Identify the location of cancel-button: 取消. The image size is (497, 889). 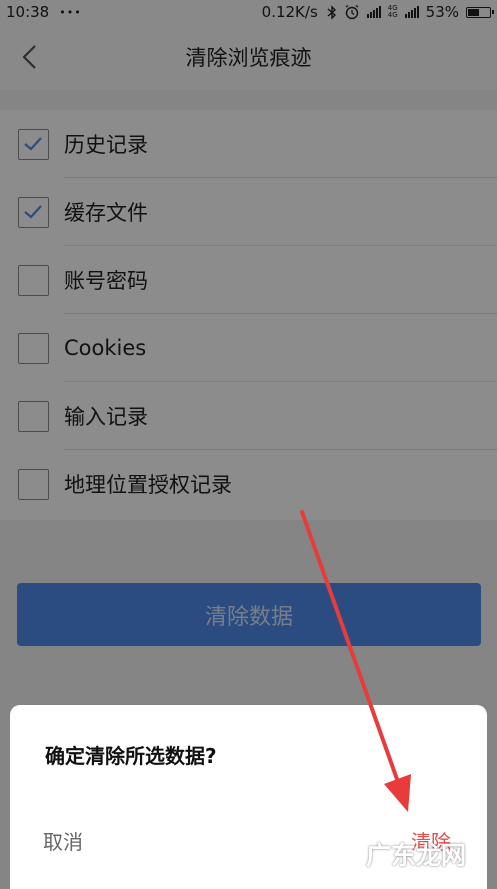
(63, 840).